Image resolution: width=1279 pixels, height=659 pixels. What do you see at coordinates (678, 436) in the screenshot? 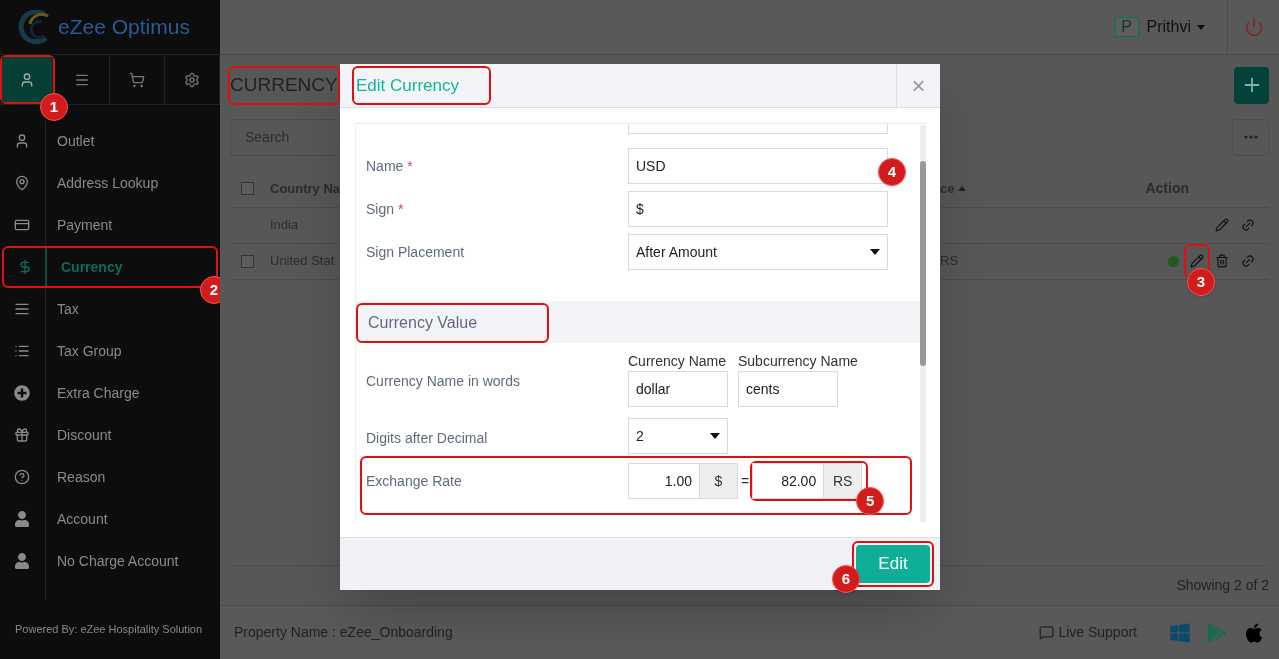
I see `select-field: 2` at bounding box center [678, 436].